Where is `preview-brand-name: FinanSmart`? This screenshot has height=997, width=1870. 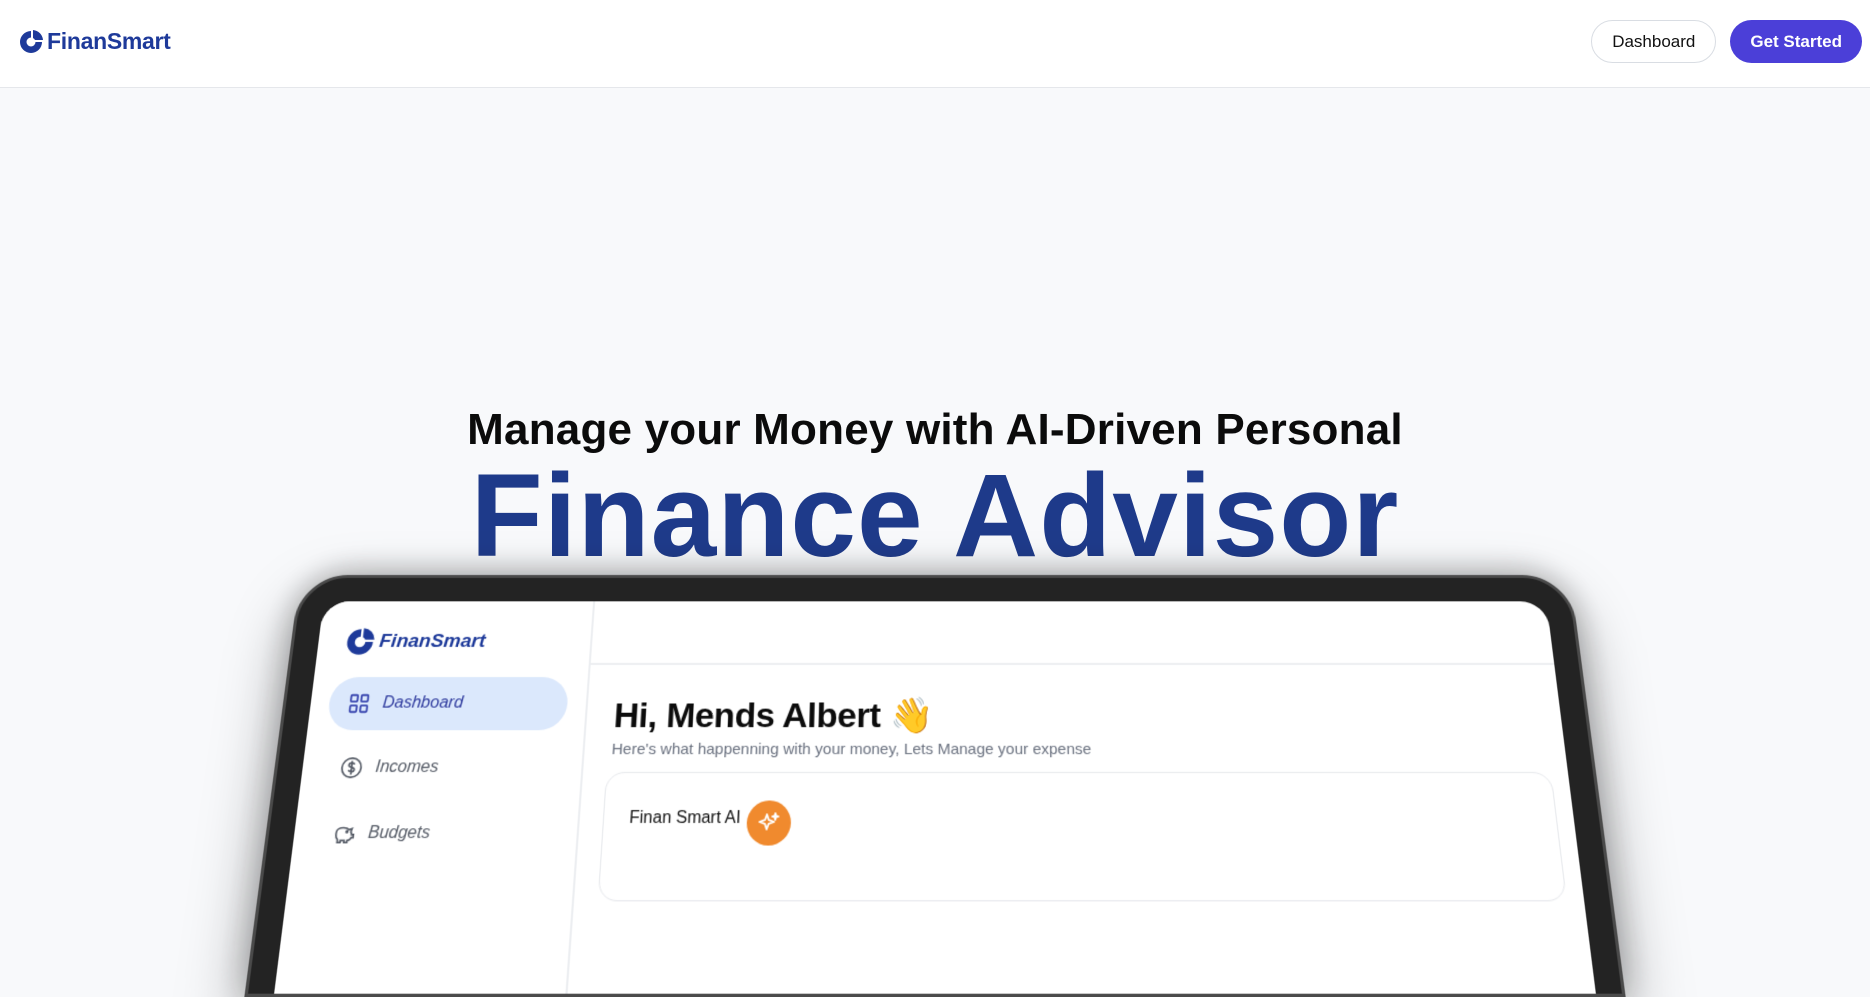 preview-brand-name: FinanSmart is located at coordinates (432, 641).